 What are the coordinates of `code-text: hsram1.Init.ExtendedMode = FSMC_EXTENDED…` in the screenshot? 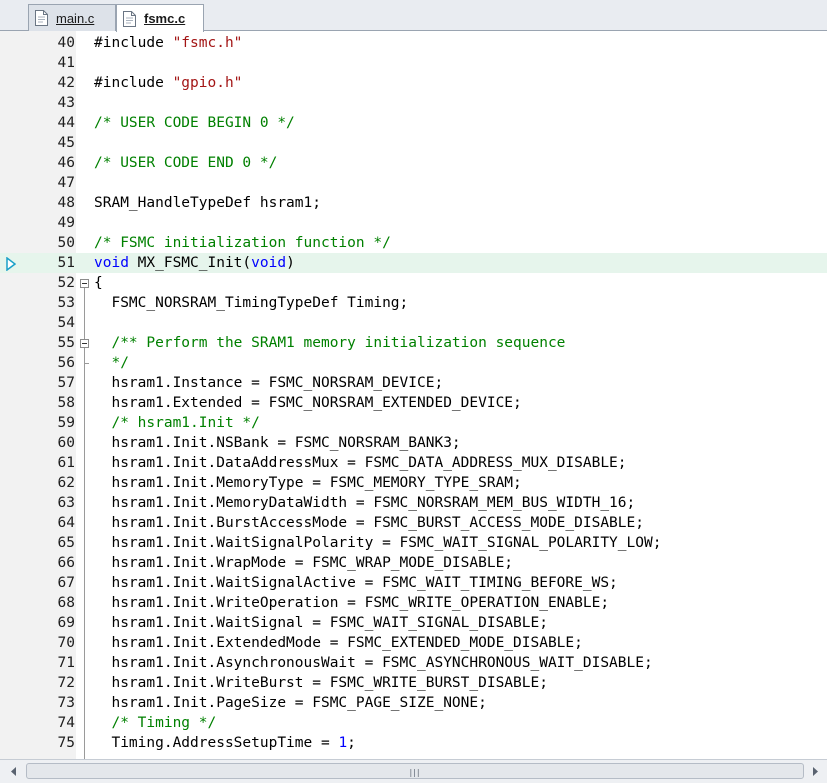 It's located at (338, 643).